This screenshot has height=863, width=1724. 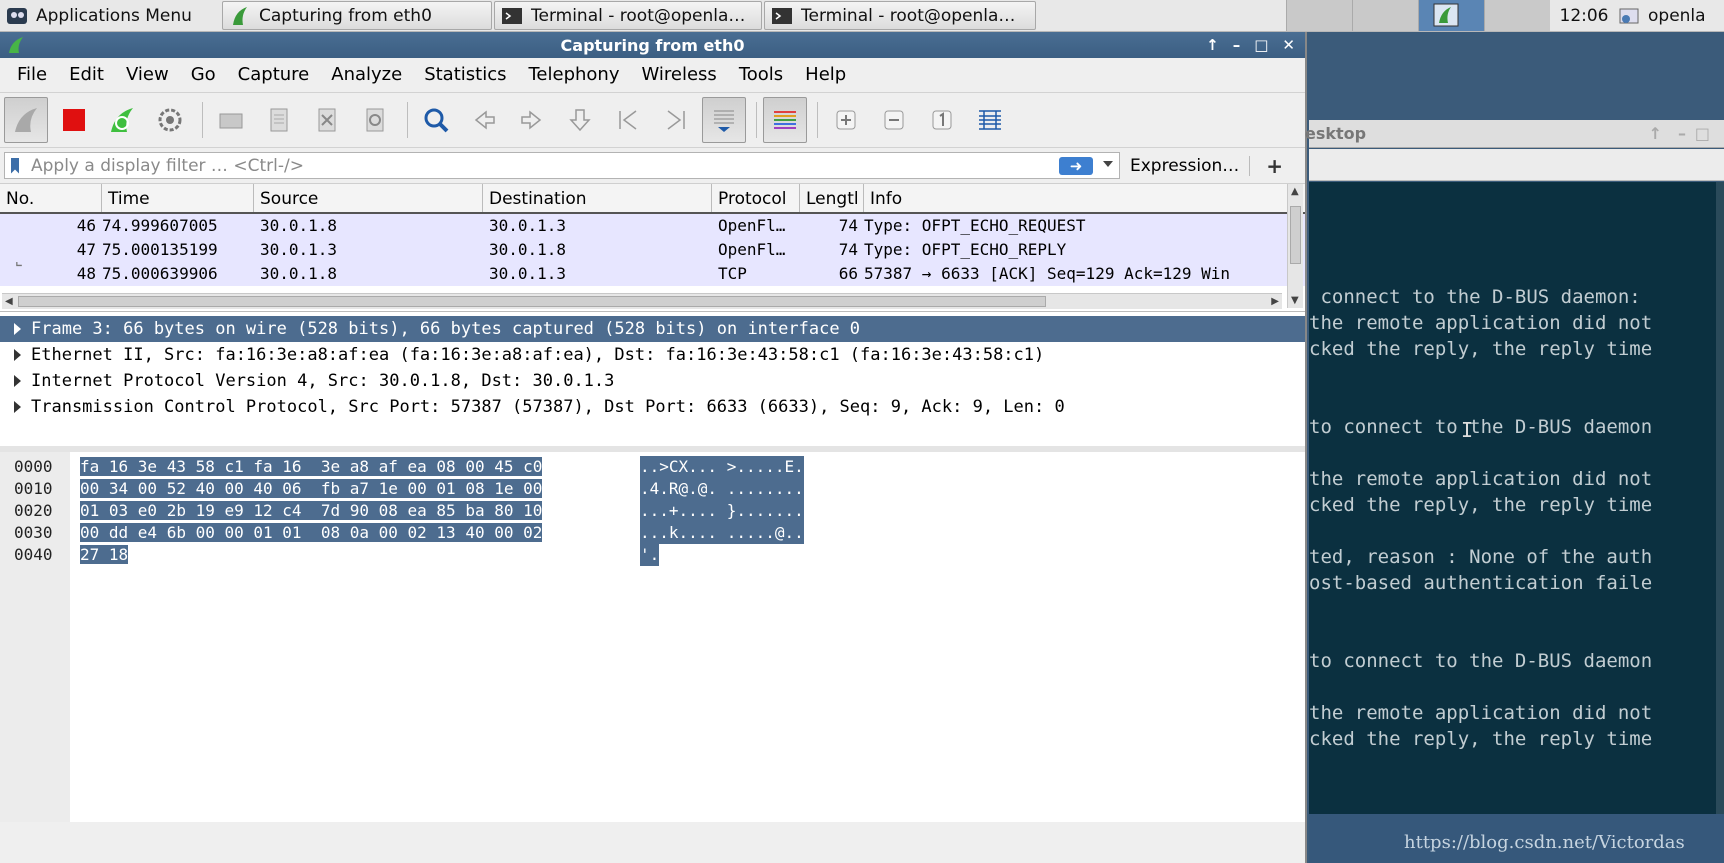 What do you see at coordinates (178, 198) in the screenshot?
I see `column-header-time: Time` at bounding box center [178, 198].